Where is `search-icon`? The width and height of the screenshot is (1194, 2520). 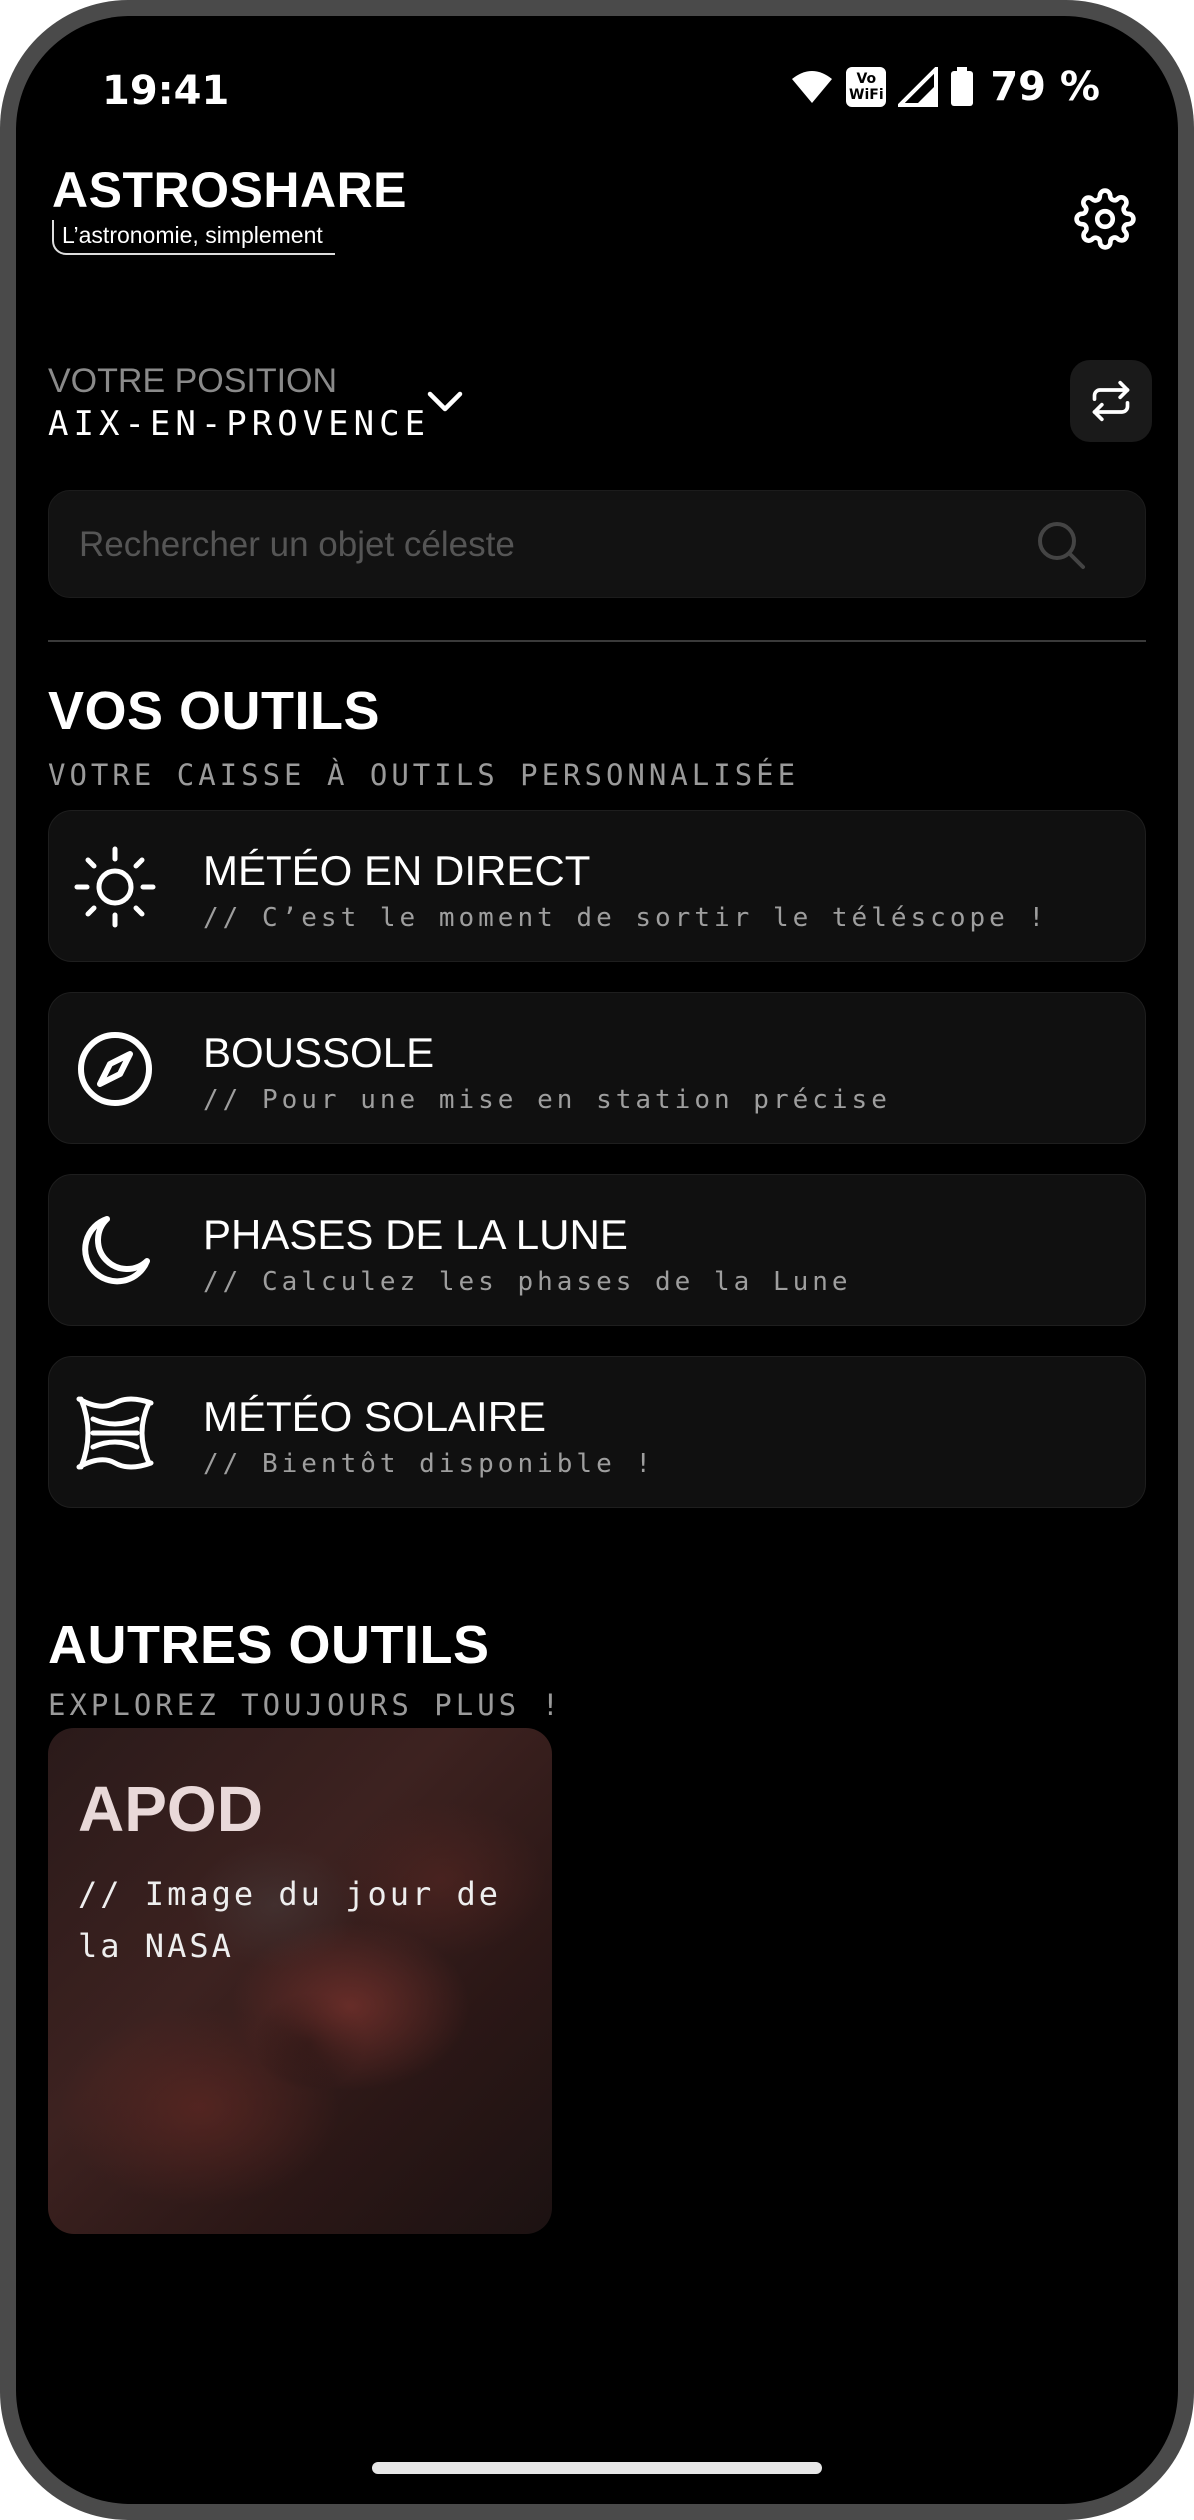
search-icon is located at coordinates (1061, 545).